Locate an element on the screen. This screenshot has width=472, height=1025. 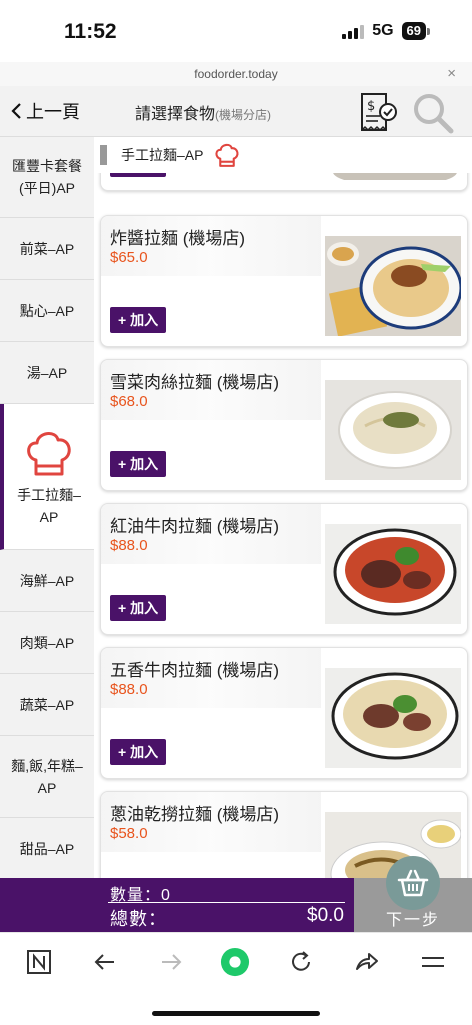
reload-icon is located at coordinates (301, 961).